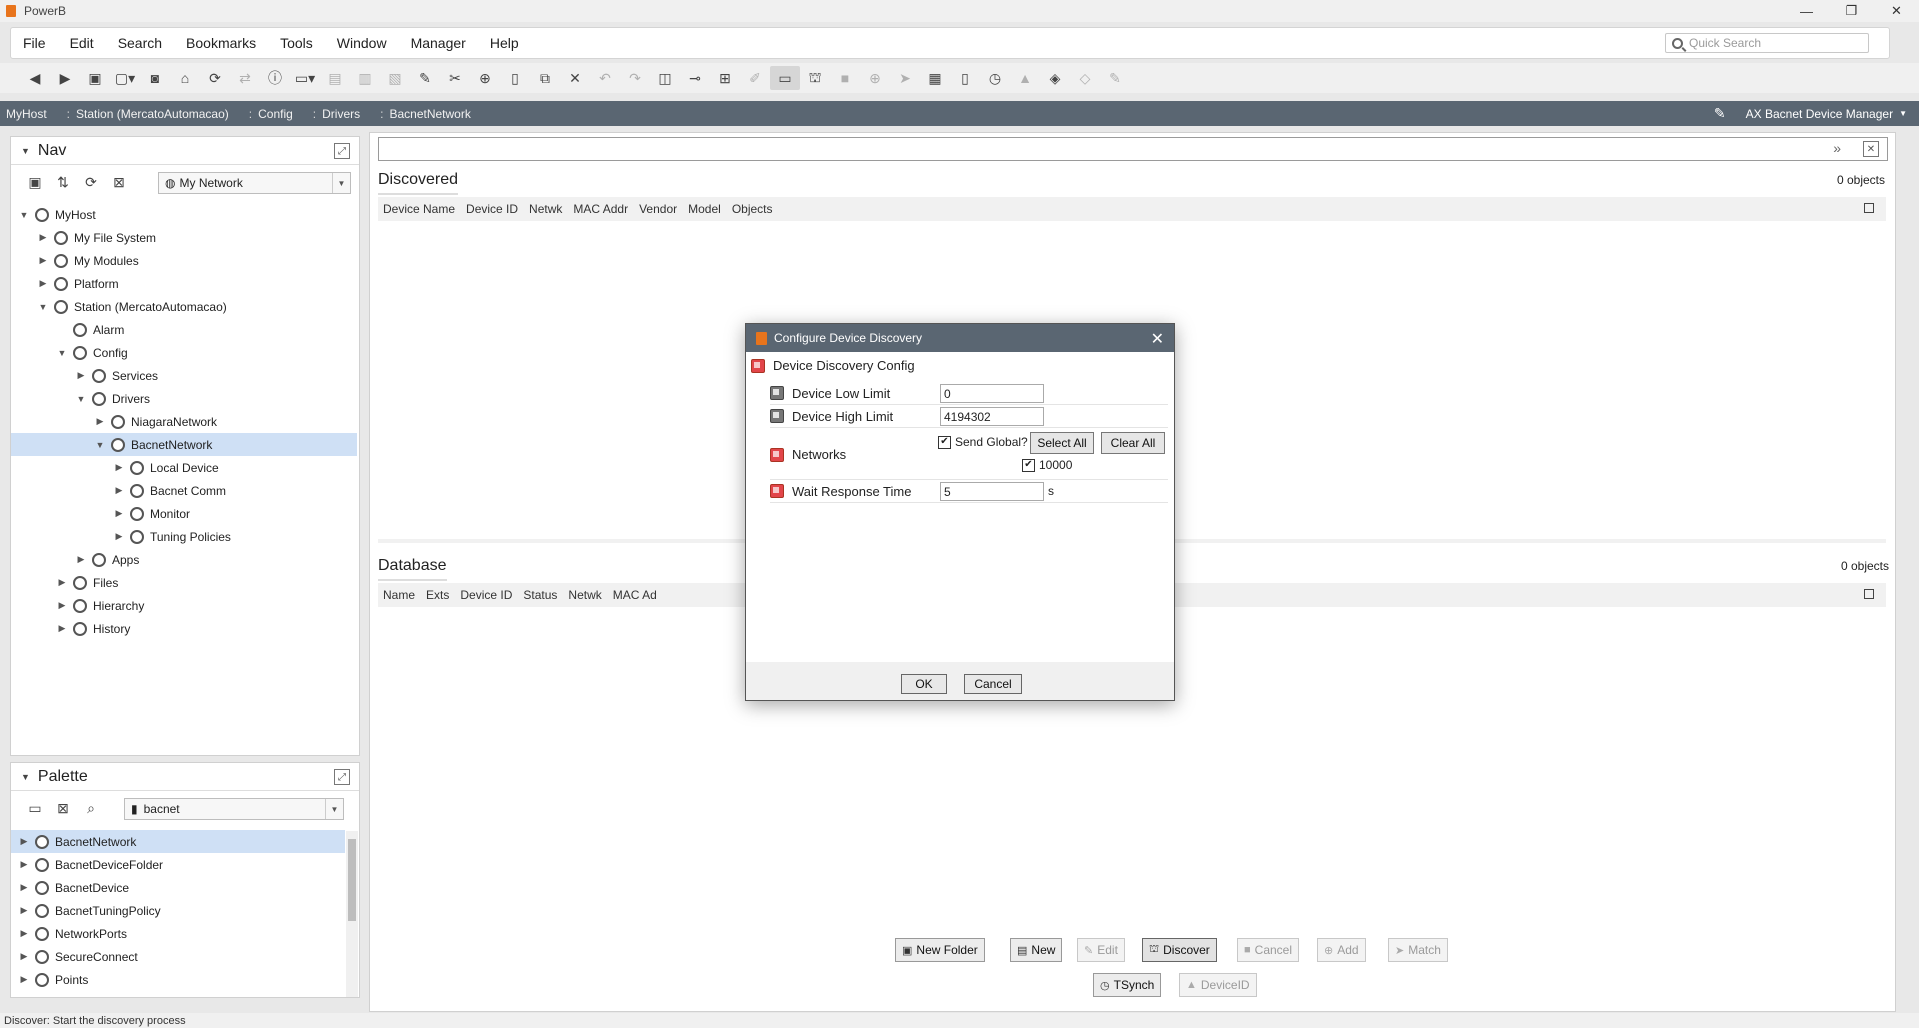 This screenshot has width=1919, height=1028. What do you see at coordinates (704, 209) in the screenshot?
I see `col-model: Model` at bounding box center [704, 209].